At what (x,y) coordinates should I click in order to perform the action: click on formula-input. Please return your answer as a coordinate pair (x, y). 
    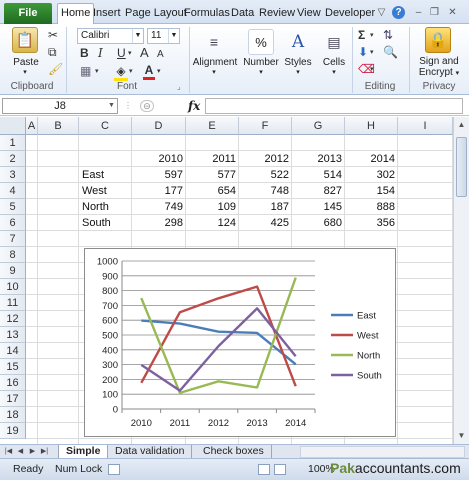
    Looking at the image, I should click on (334, 106).